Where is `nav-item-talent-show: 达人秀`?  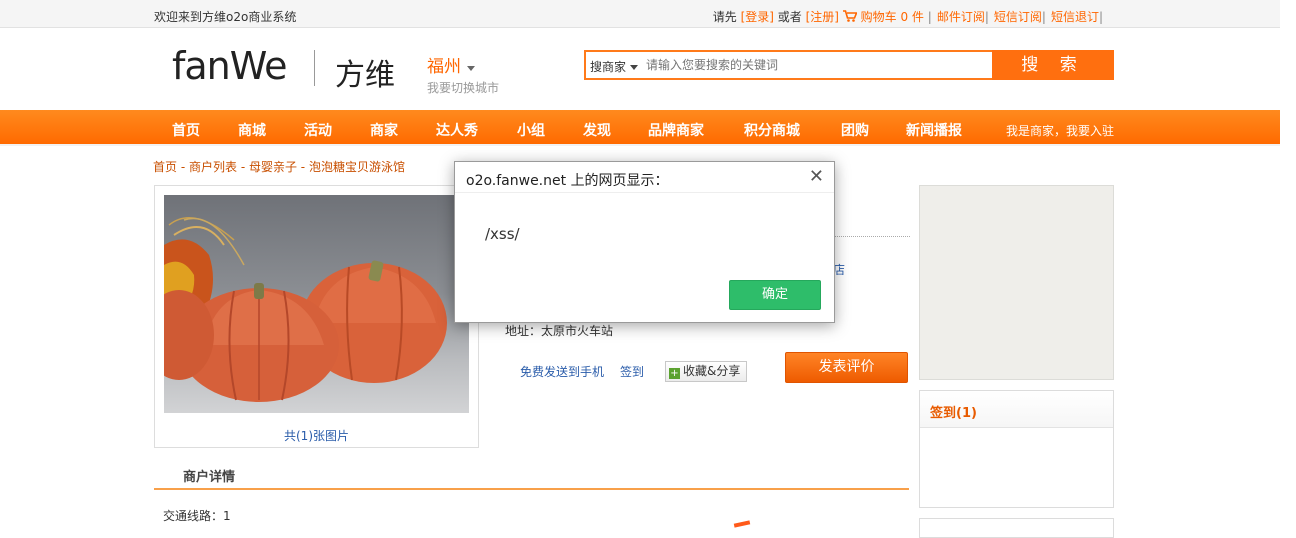 nav-item-talent-show: 达人秀 is located at coordinates (457, 130).